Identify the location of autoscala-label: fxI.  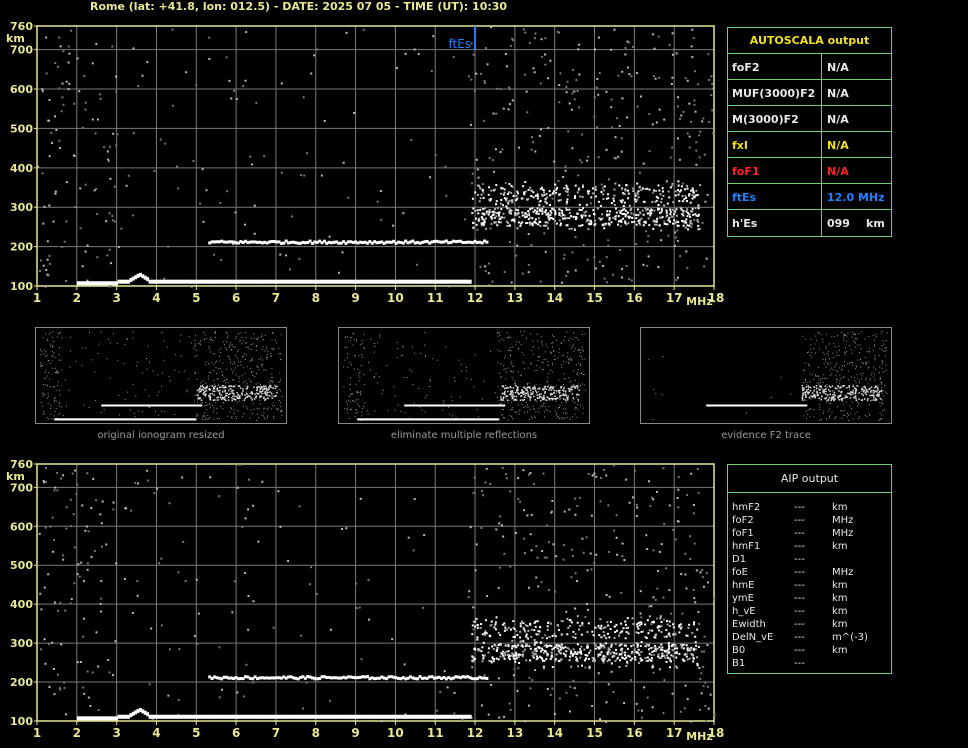
(740, 145).